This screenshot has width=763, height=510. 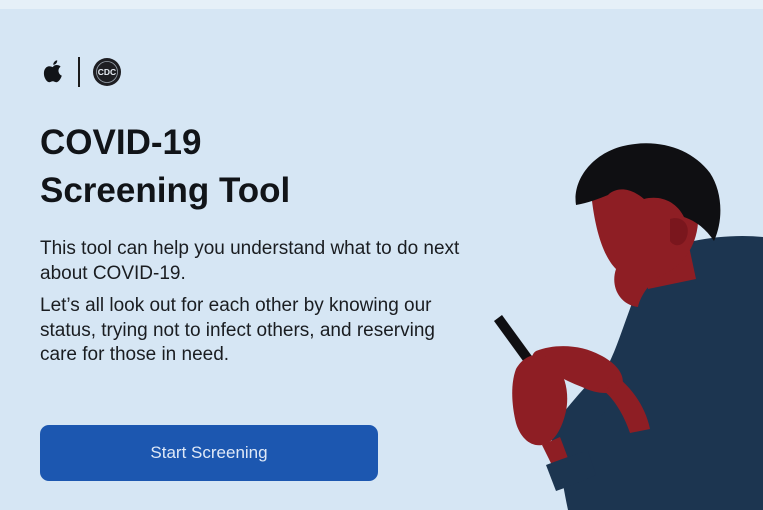 I want to click on logo-divider, so click(x=79, y=72).